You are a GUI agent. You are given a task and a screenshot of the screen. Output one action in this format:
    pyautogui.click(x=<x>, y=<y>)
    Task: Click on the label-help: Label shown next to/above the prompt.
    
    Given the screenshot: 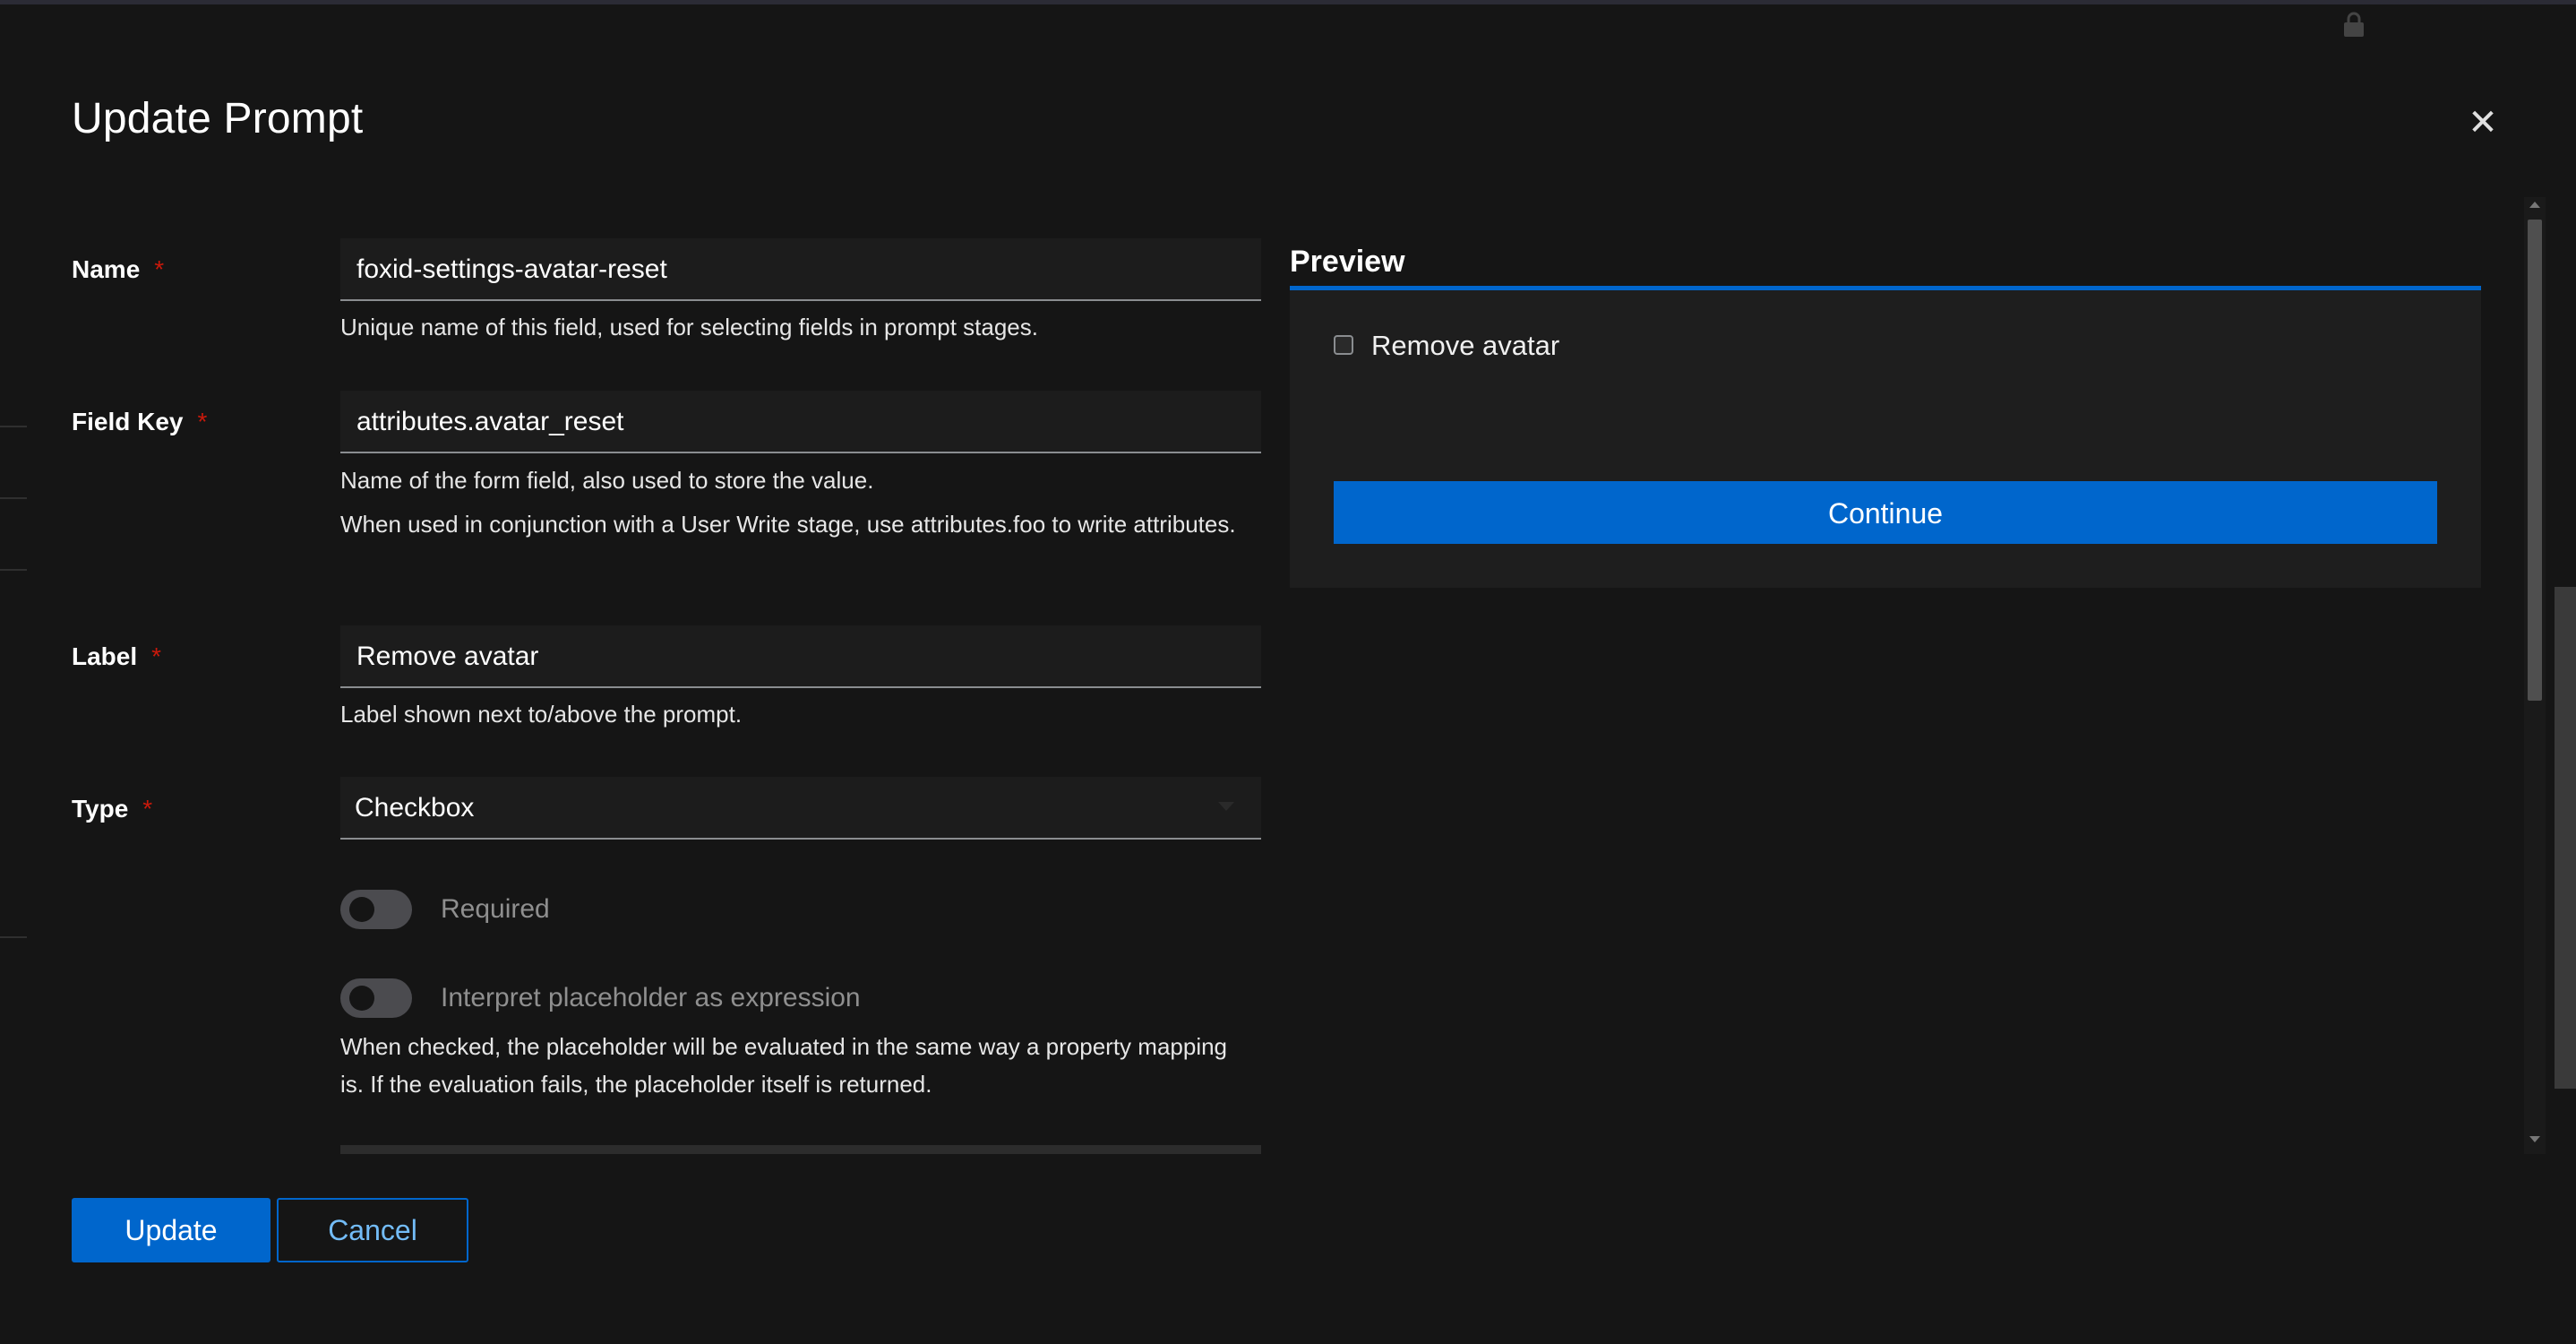 What is the action you would take?
    pyautogui.click(x=541, y=715)
    